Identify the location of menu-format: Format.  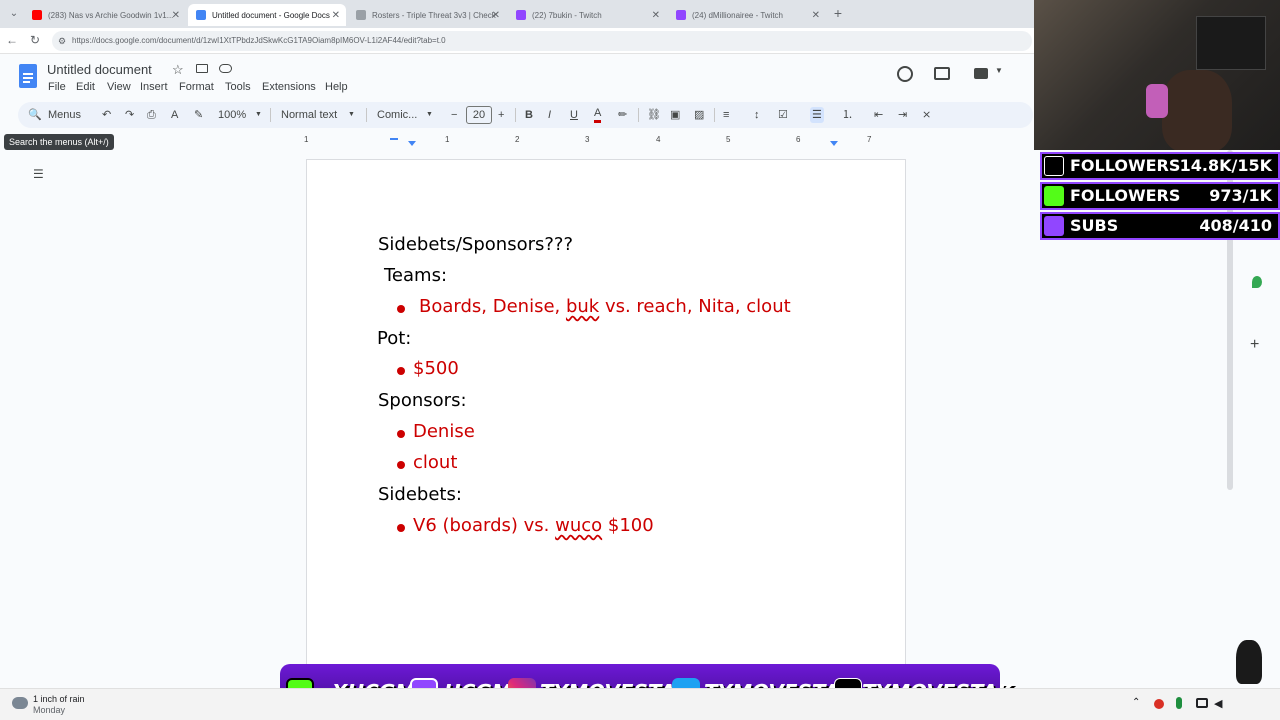
(196, 87).